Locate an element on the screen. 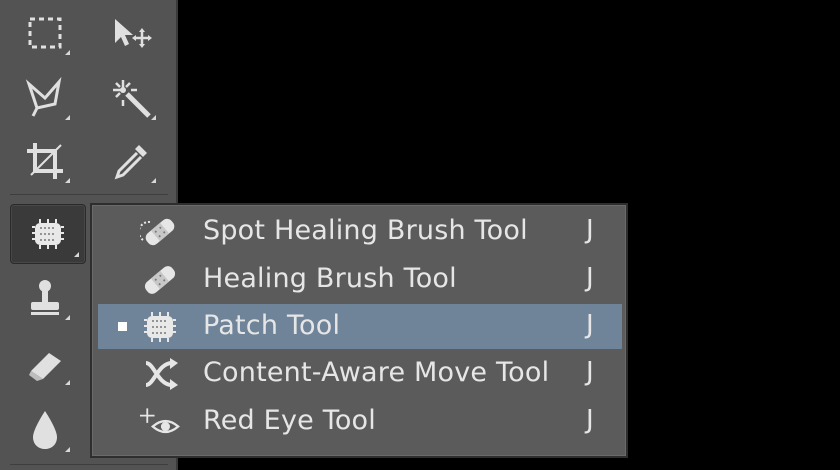 The width and height of the screenshot is (840, 470). eyedropper-icon is located at coordinates (130, 162).